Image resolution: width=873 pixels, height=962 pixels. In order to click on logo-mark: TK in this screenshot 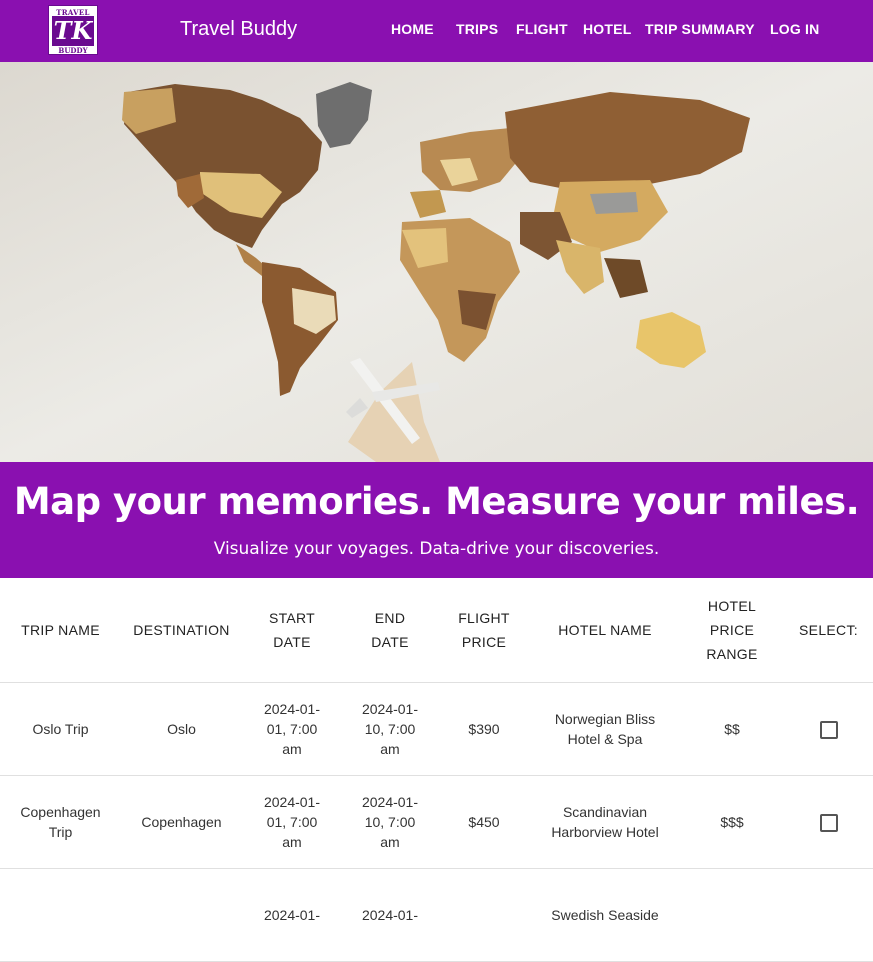, I will do `click(73, 31)`.